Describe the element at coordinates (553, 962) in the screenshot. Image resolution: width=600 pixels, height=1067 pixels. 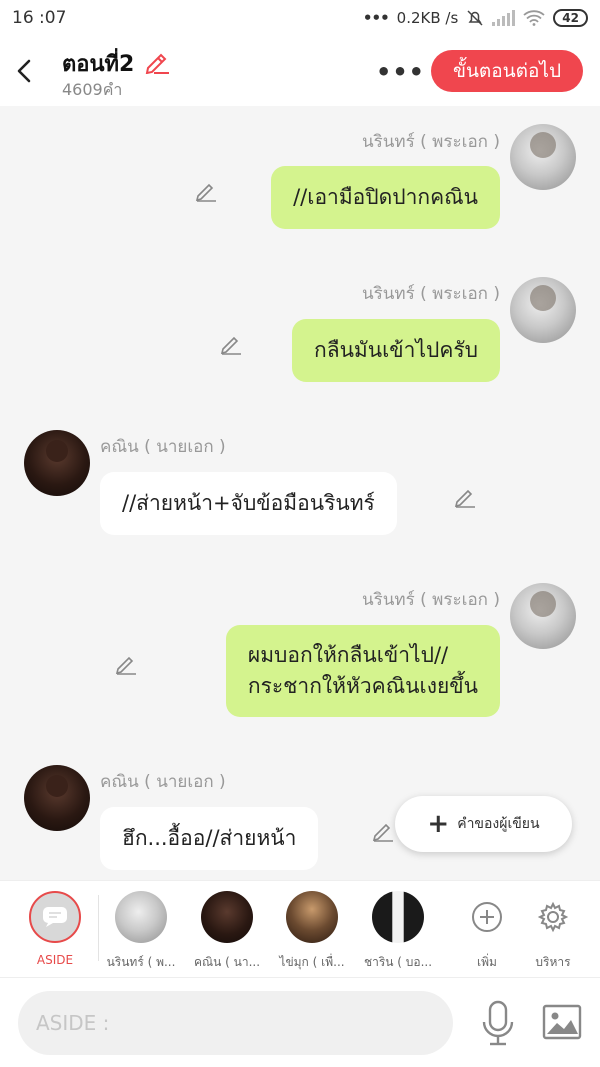
I see `manage-label: บริหาร` at that location.